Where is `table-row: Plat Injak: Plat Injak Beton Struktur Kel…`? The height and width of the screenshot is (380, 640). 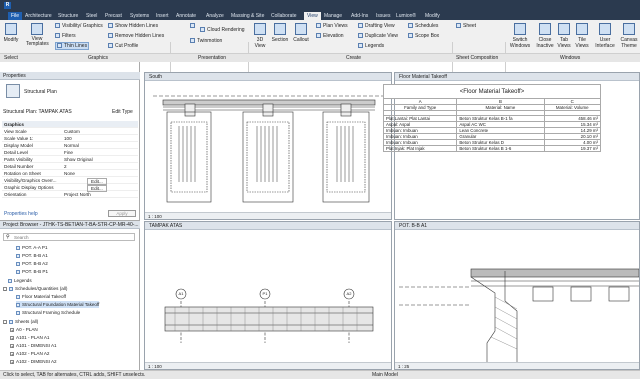
table-row: Plat Injak: Plat Injak Beton Struktur Kel… is located at coordinates (491, 149).